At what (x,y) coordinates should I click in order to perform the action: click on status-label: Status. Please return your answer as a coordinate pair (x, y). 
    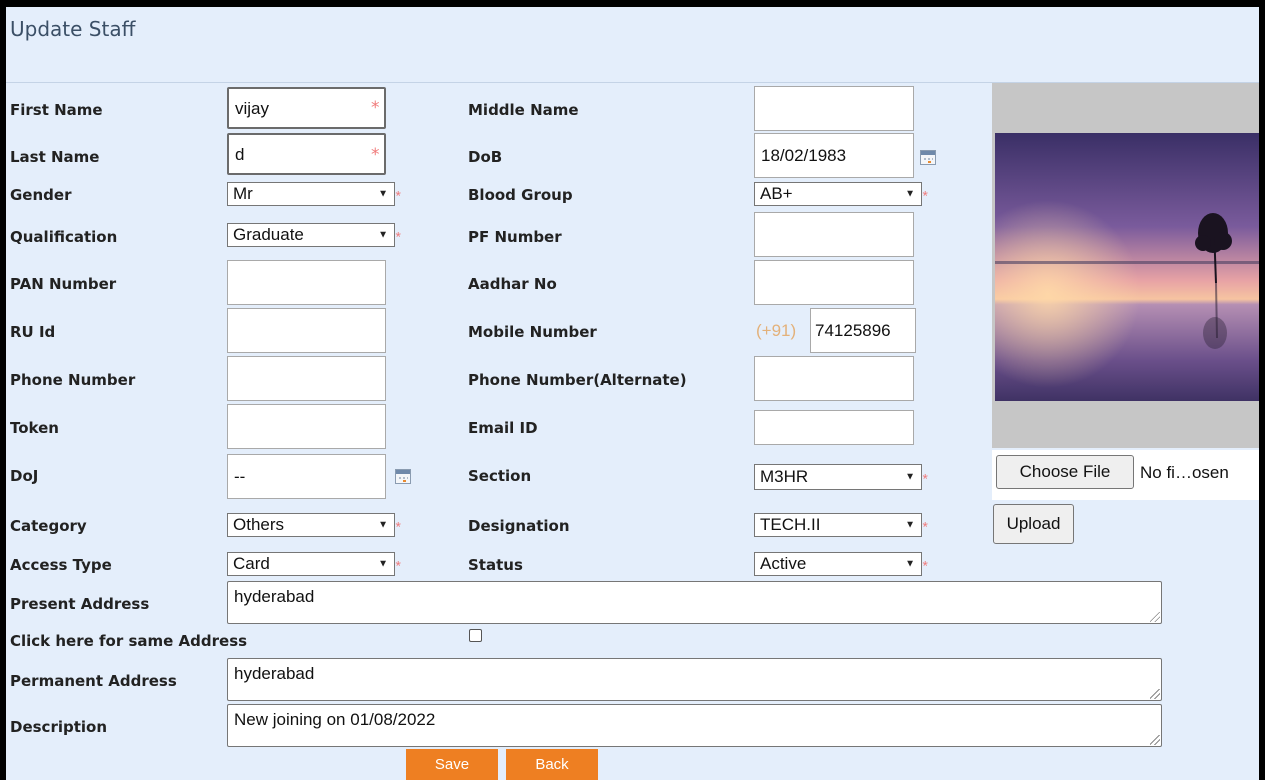
    Looking at the image, I should click on (495, 565).